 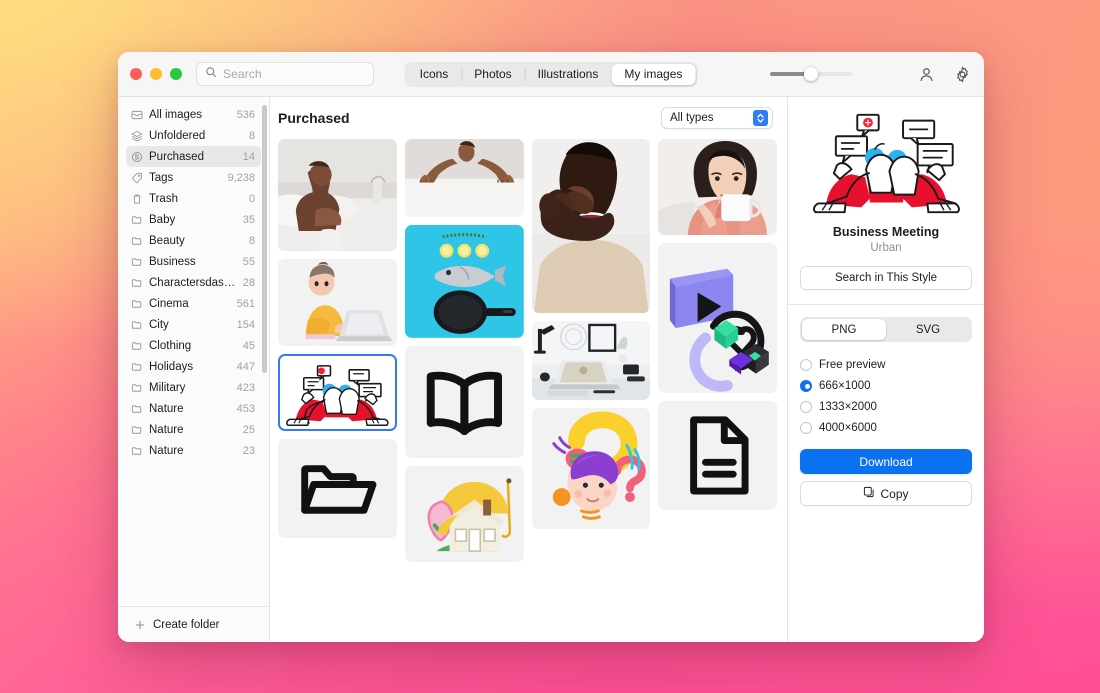 What do you see at coordinates (591, 361) in the screenshot?
I see `grid-tile-desk-workspace` at bounding box center [591, 361].